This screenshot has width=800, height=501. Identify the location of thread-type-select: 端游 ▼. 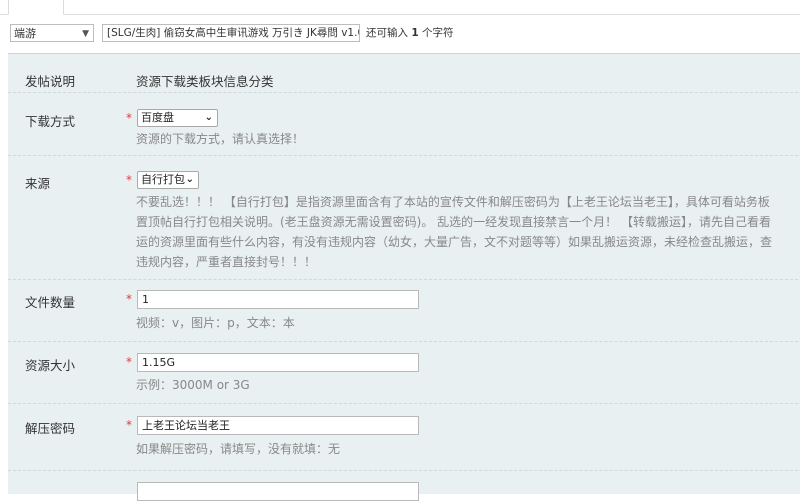
(52, 33).